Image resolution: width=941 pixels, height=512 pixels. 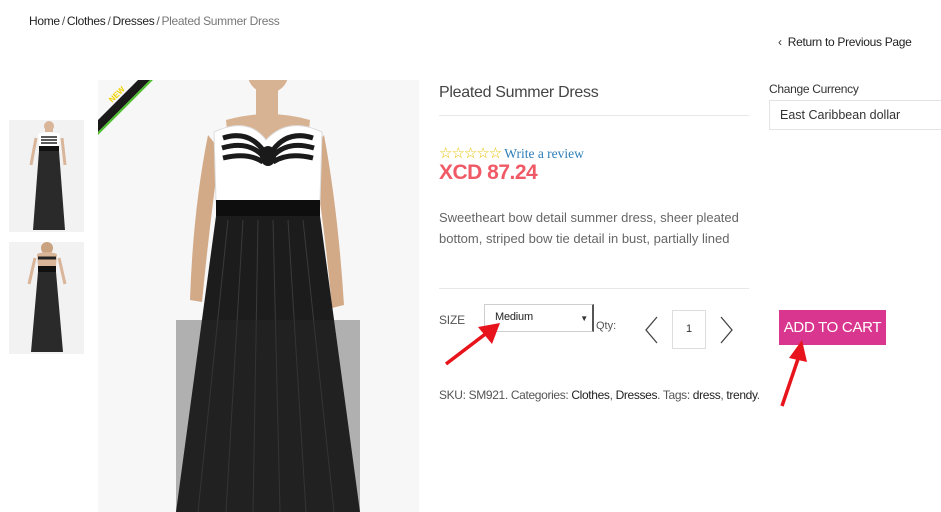 What do you see at coordinates (519, 92) in the screenshot?
I see `product-title: Pleated Summer Dress` at bounding box center [519, 92].